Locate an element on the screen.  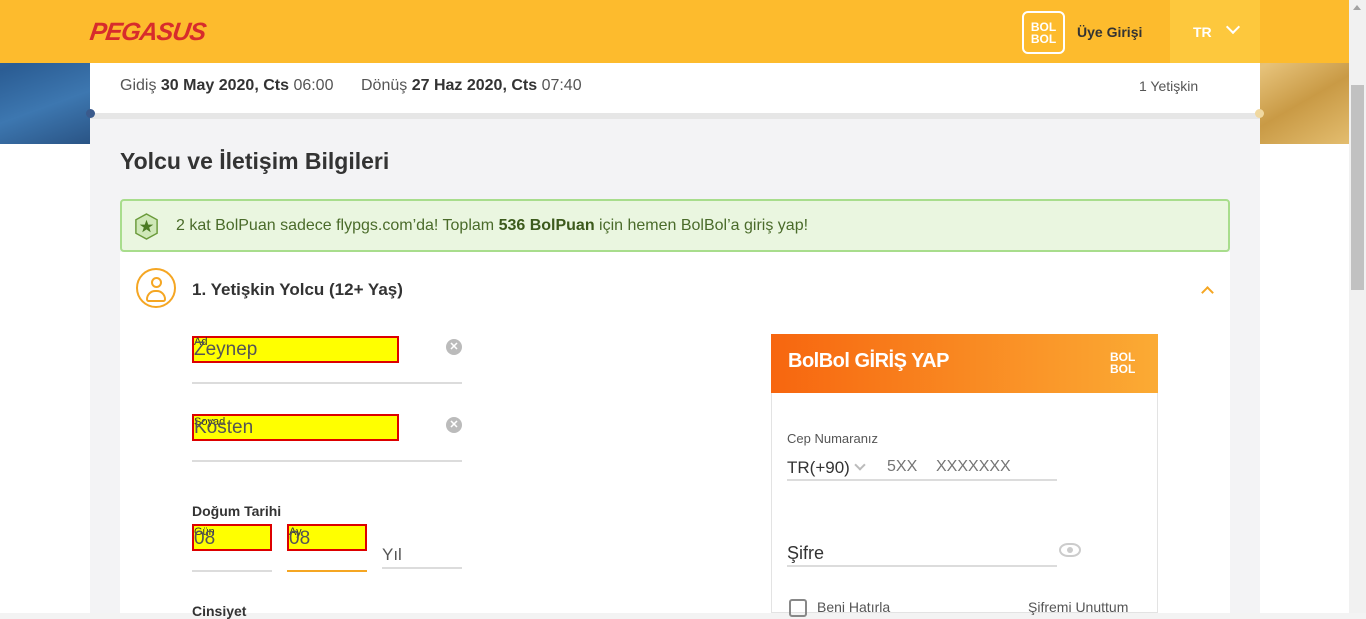
password-underline is located at coordinates (922, 566).